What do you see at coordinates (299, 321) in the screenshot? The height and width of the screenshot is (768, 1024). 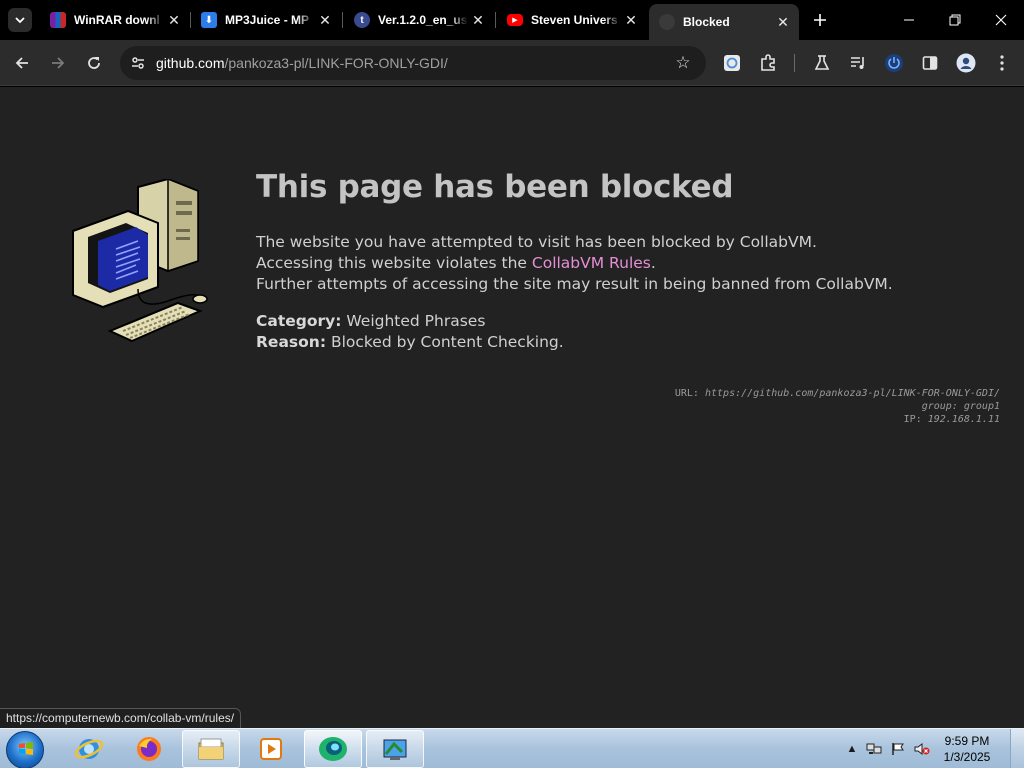 I see `category-label: Category:` at bounding box center [299, 321].